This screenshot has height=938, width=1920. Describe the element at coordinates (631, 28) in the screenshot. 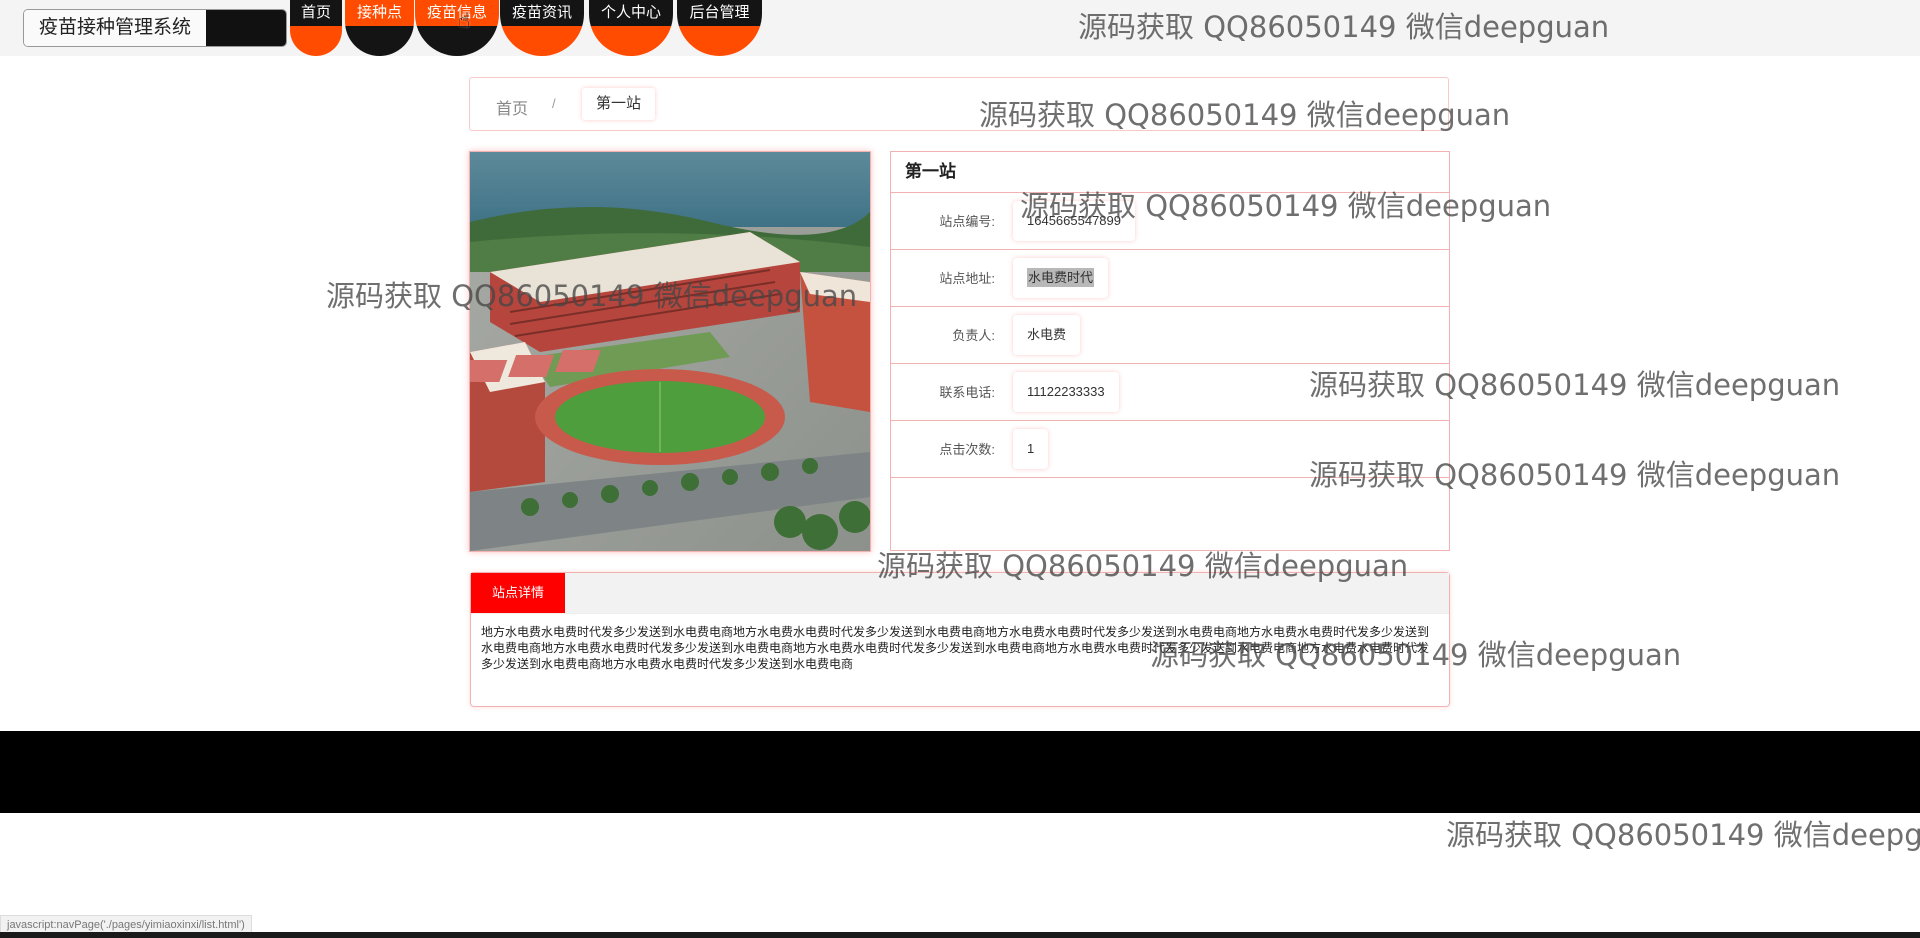

I see `nav-personal-center: 个人中心` at that location.